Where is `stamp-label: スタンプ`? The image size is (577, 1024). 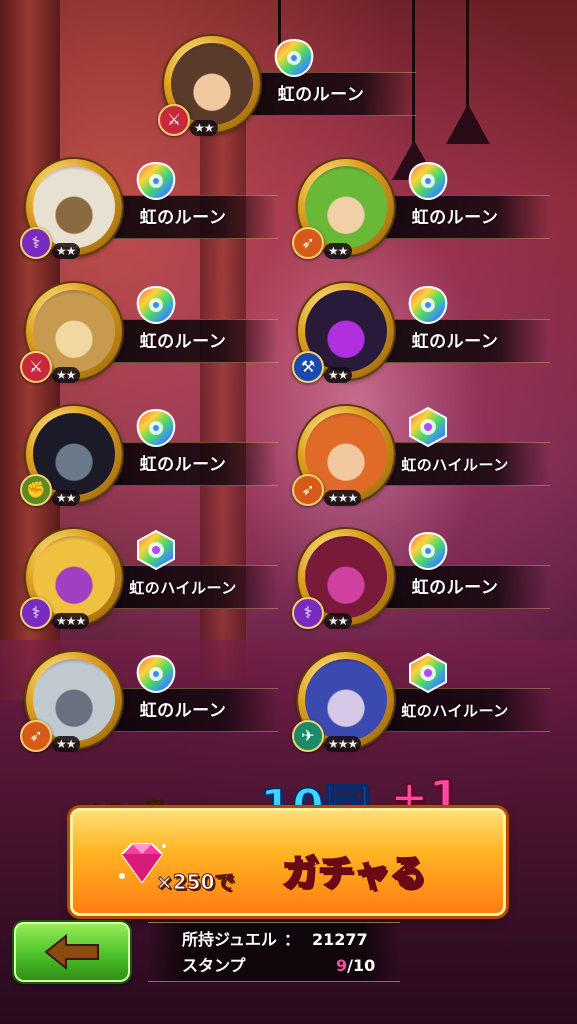 stamp-label: スタンプ is located at coordinates (214, 965).